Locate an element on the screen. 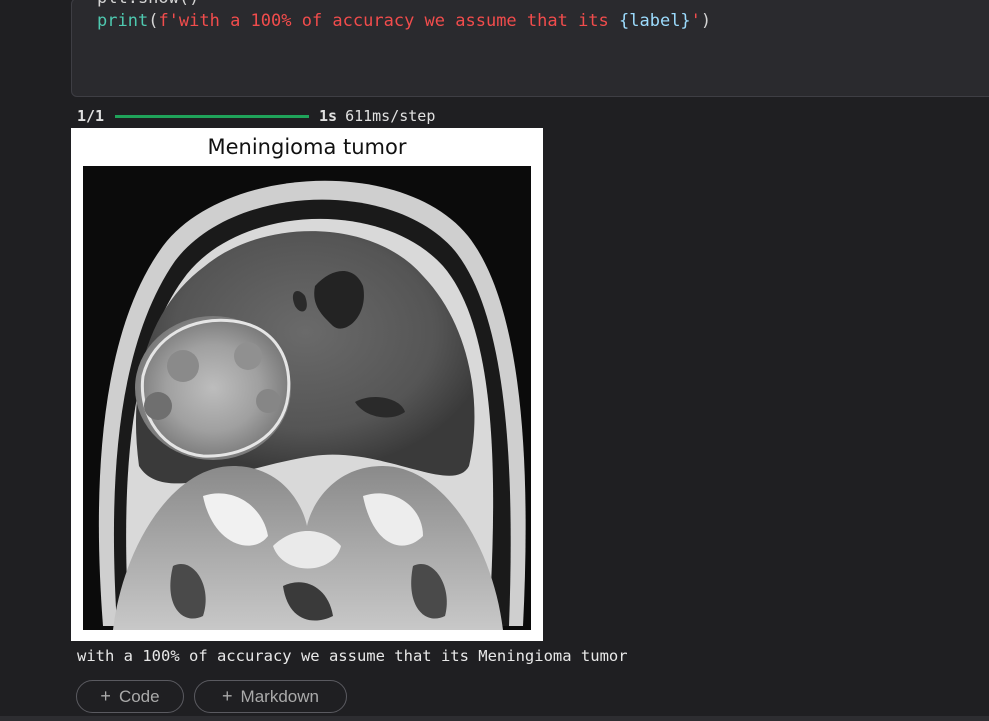 The image size is (989, 721). add-markdown-label: Markdown is located at coordinates (279, 696).